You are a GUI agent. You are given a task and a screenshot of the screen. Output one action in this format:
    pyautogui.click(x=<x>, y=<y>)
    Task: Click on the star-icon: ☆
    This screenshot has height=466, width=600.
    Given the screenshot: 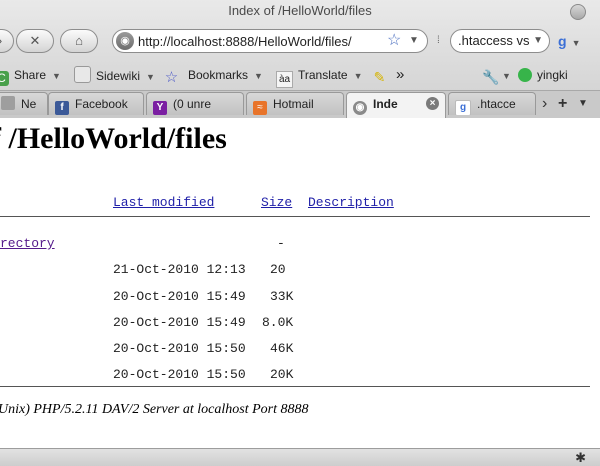 What is the action you would take?
    pyautogui.click(x=171, y=77)
    